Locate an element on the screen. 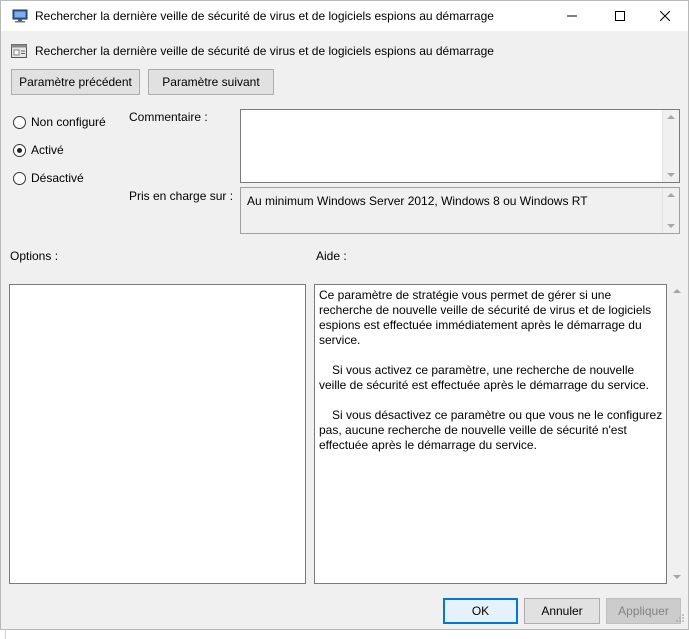 This screenshot has width=689, height=639. close-icon is located at coordinates (665, 16).